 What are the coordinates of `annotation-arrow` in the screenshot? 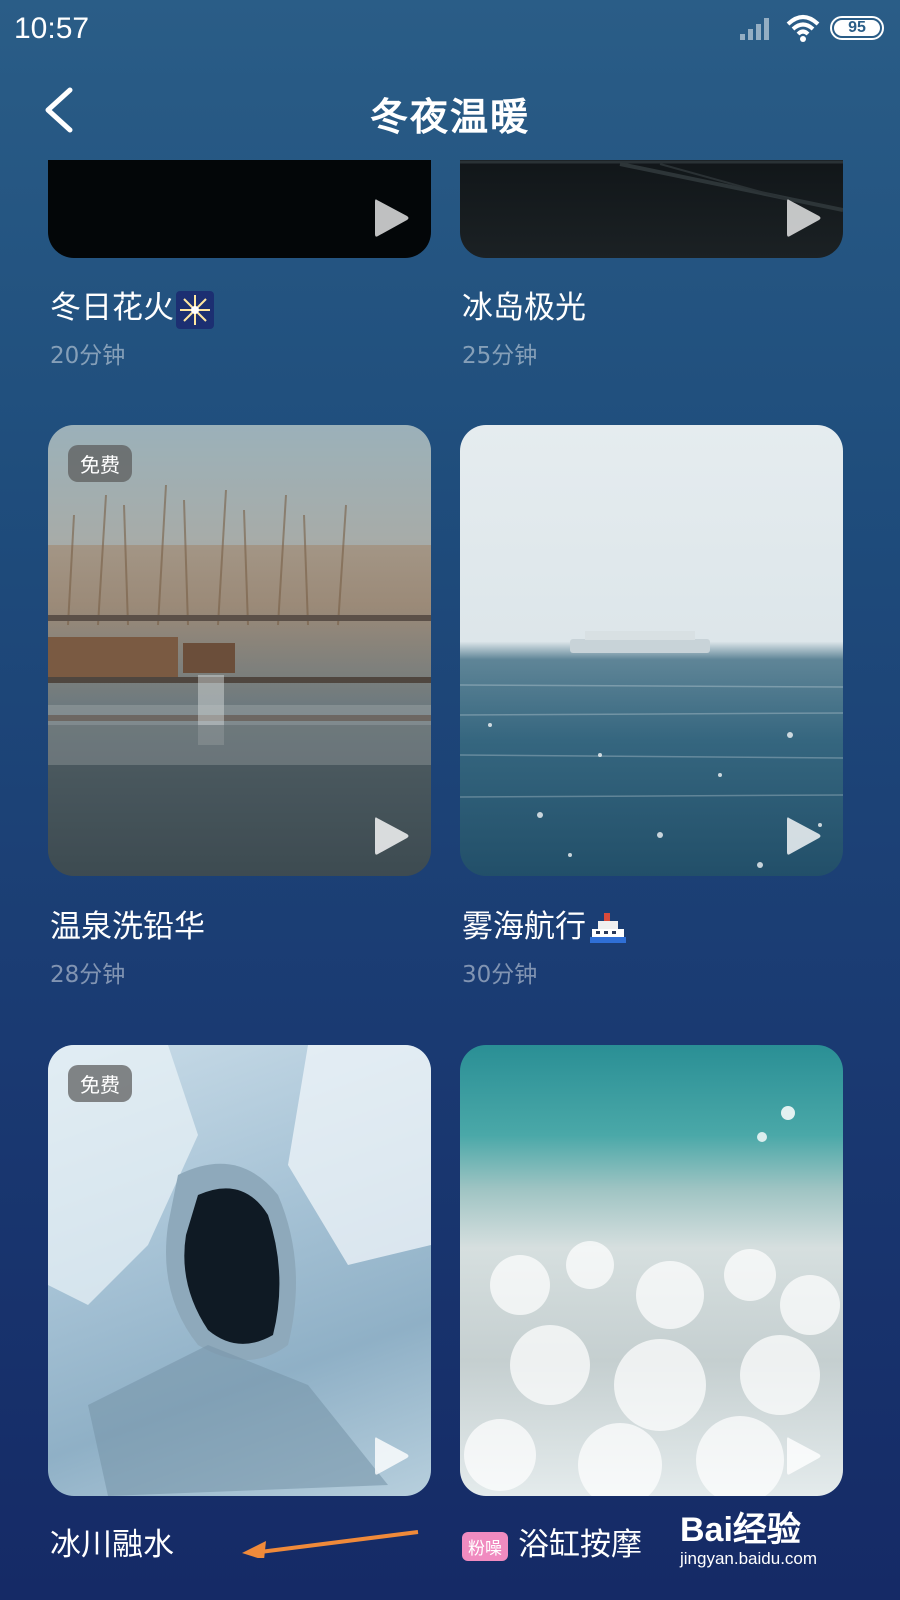 It's located at (330, 1544).